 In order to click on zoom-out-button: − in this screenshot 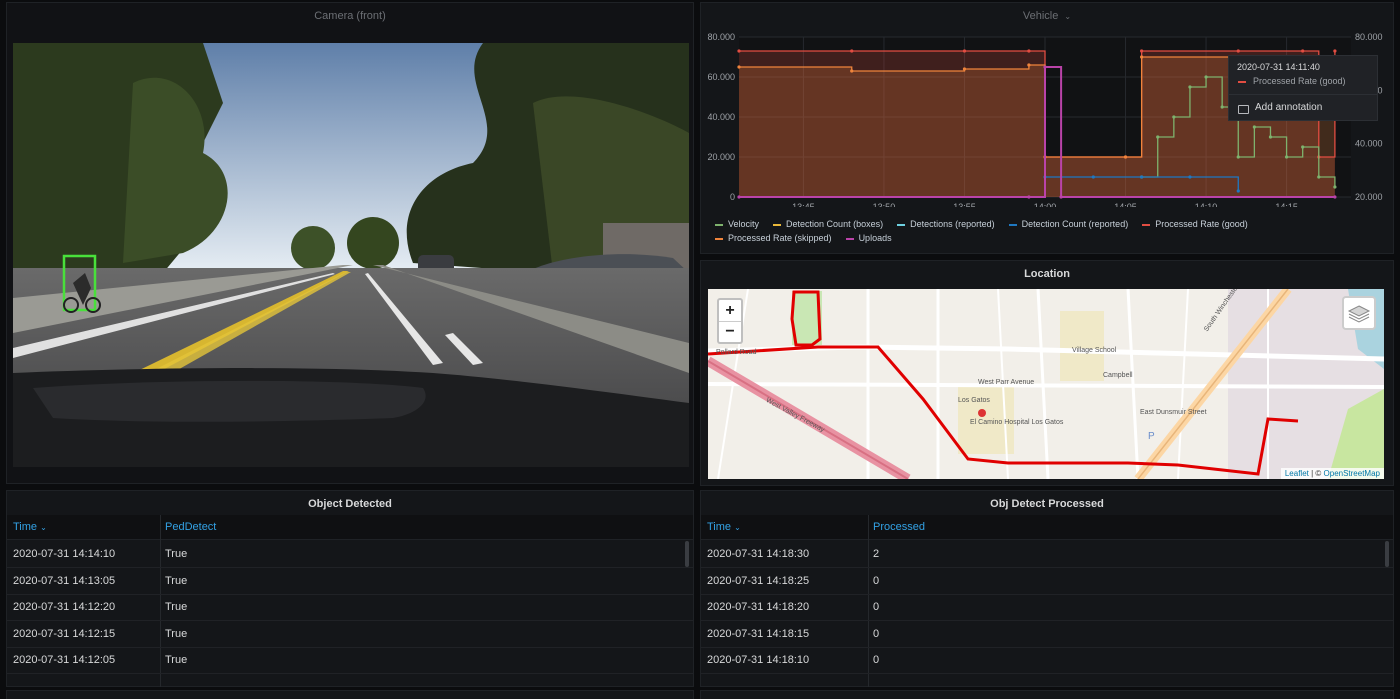, I will do `click(730, 331)`.